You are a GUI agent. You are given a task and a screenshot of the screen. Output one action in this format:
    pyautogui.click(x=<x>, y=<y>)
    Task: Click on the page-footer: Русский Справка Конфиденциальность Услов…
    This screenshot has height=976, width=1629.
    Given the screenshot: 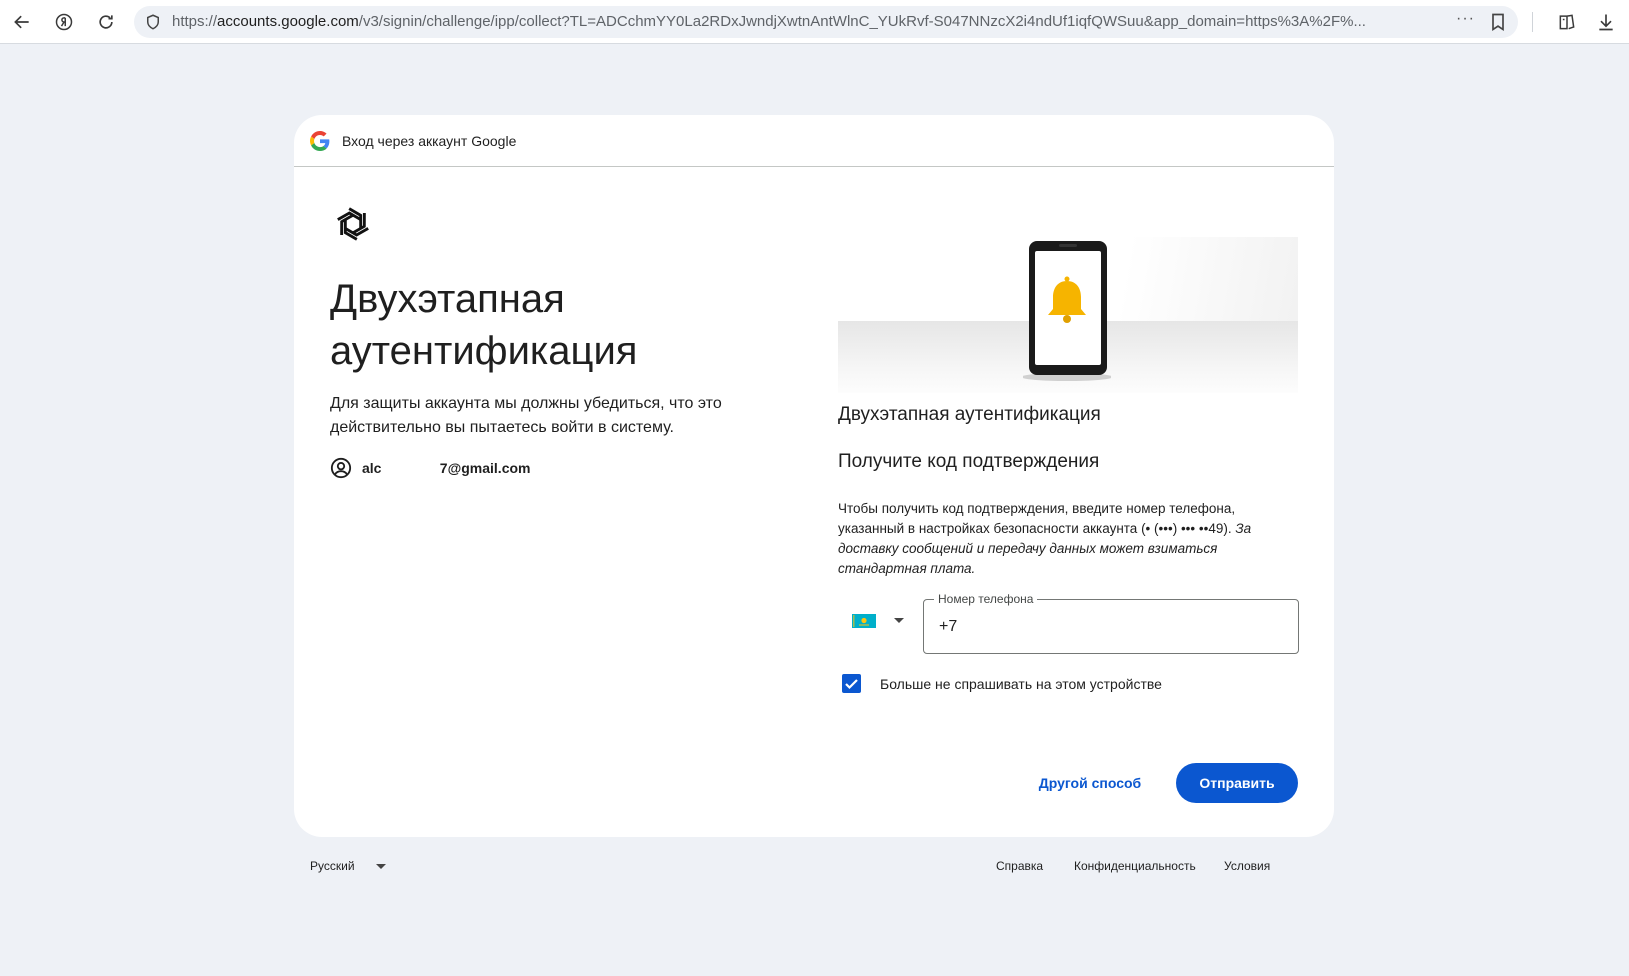 What is the action you would take?
    pyautogui.click(x=814, y=867)
    